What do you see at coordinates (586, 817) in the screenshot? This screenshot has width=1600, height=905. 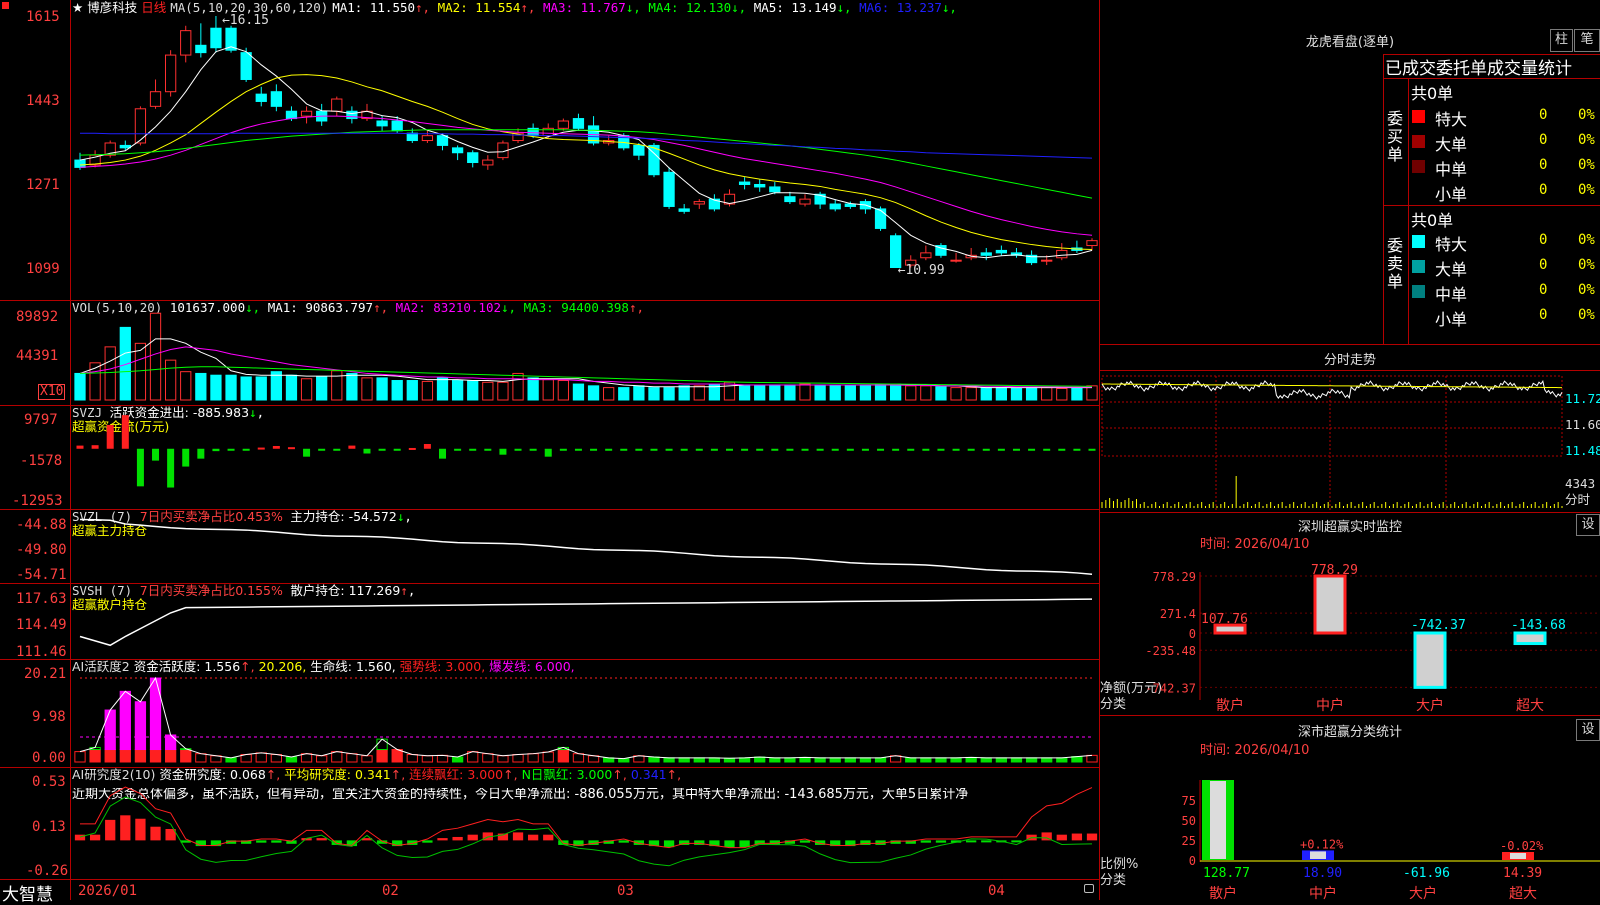 I see `research-red-line` at bounding box center [586, 817].